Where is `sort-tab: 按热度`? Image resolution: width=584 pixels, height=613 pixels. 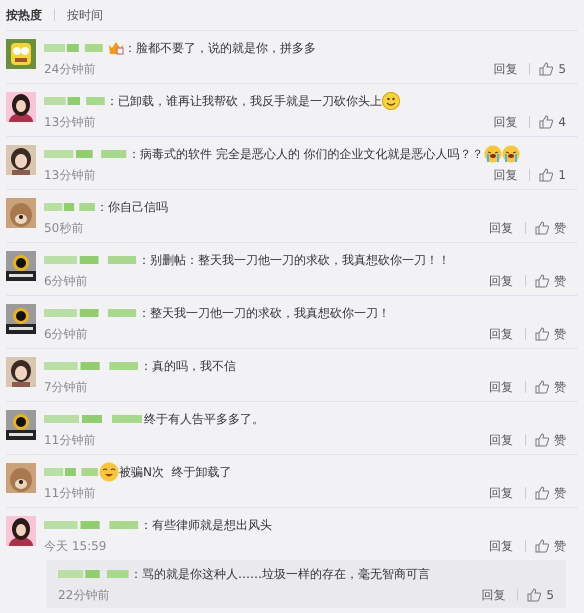
sort-tab: 按热度 is located at coordinates (24, 15).